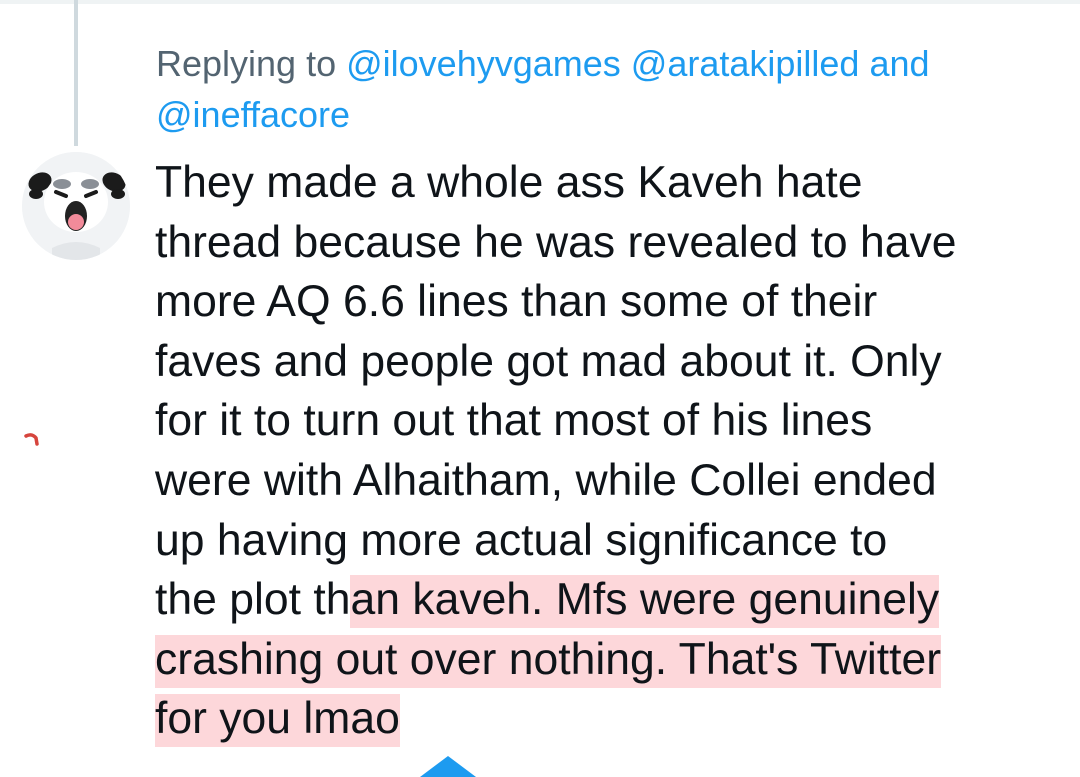  What do you see at coordinates (540, 2) in the screenshot?
I see `top-divider` at bounding box center [540, 2].